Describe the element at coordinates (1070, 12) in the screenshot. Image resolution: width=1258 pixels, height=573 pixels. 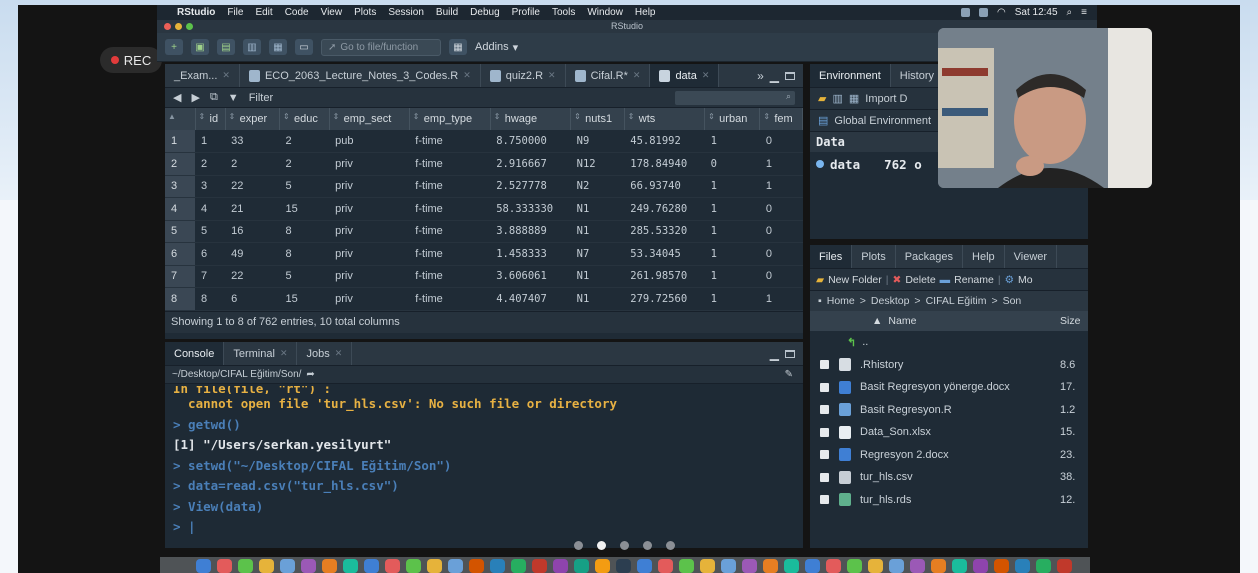
I see `spotlight-search-icon: ⌕` at that location.